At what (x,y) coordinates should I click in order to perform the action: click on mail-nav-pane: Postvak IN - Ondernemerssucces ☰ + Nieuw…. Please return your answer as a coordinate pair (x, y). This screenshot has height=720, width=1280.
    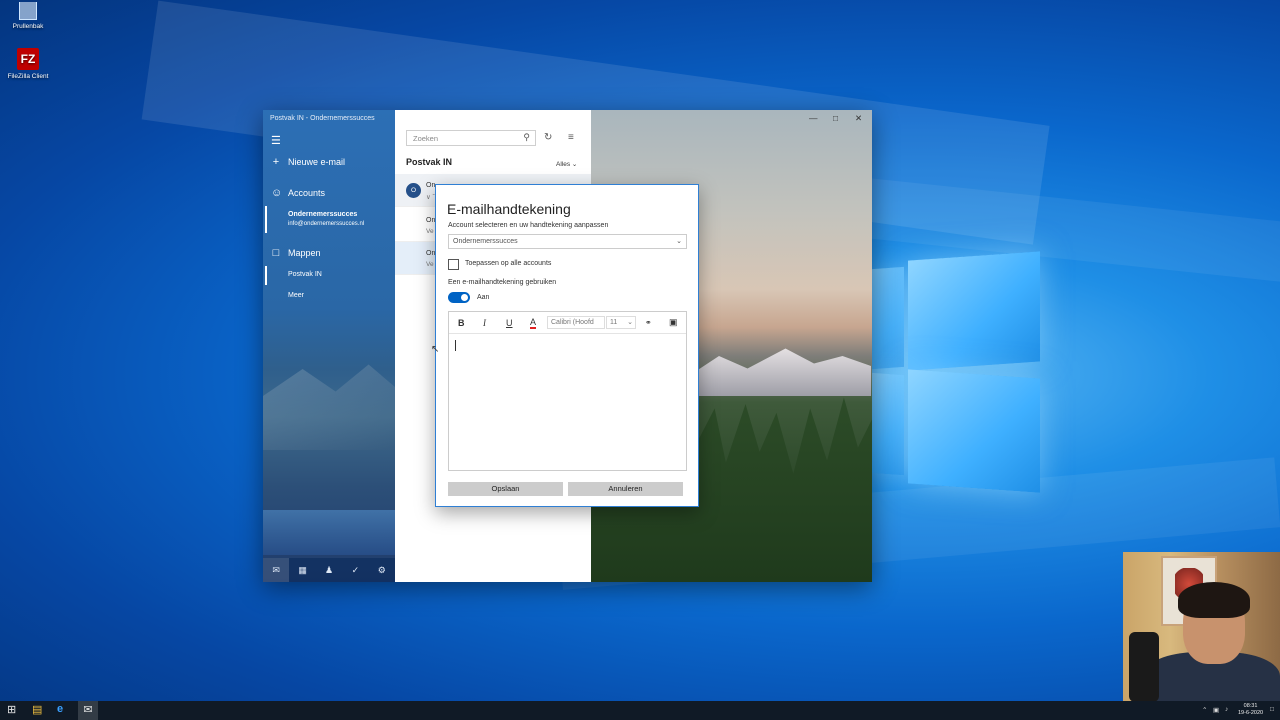
    Looking at the image, I should click on (329, 346).